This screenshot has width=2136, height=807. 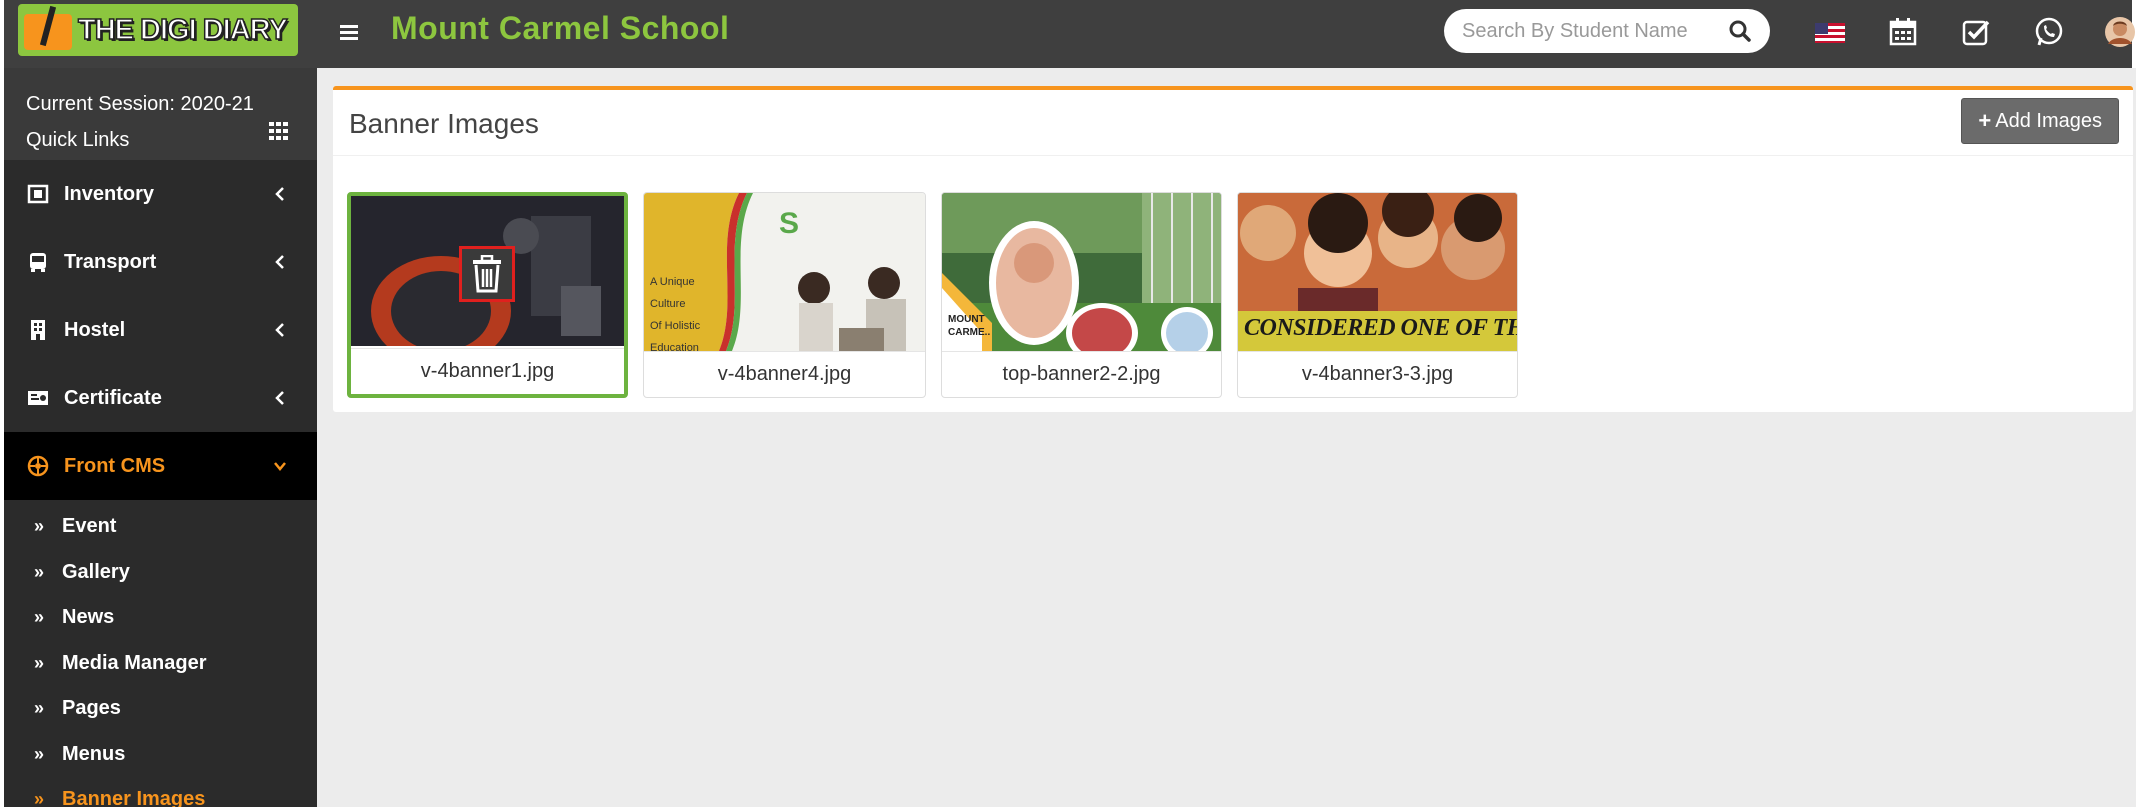 What do you see at coordinates (969, 332) in the screenshot?
I see `banner-text-line: CARME..` at bounding box center [969, 332].